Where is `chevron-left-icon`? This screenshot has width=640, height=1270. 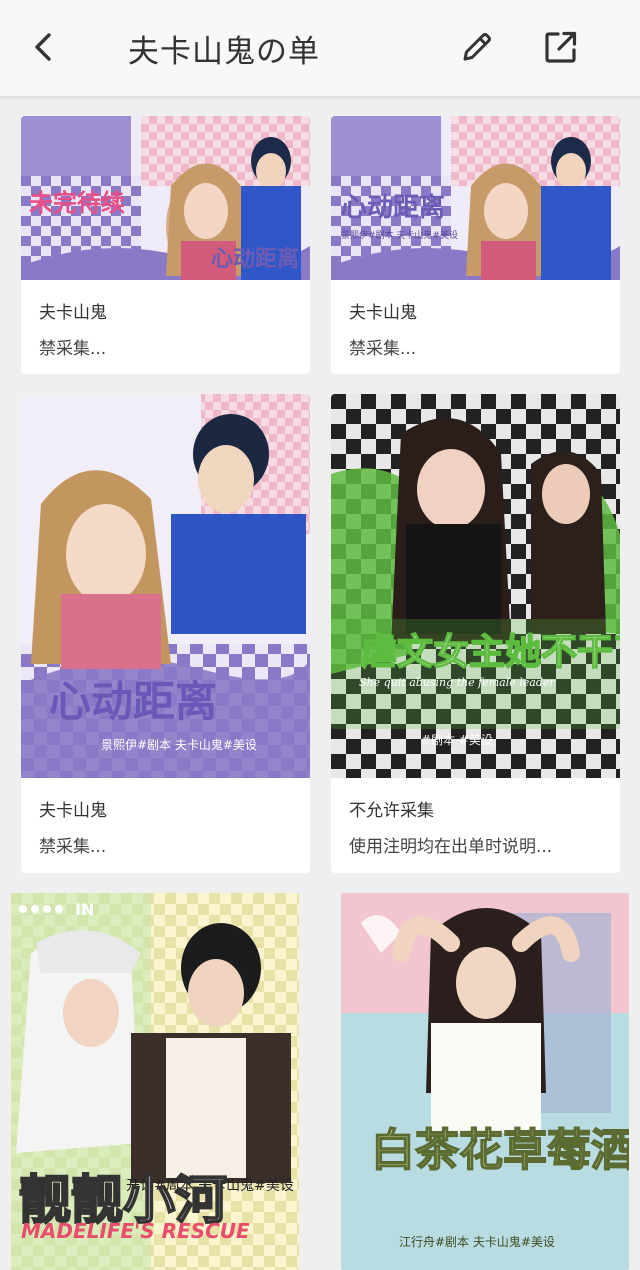 chevron-left-icon is located at coordinates (43, 47).